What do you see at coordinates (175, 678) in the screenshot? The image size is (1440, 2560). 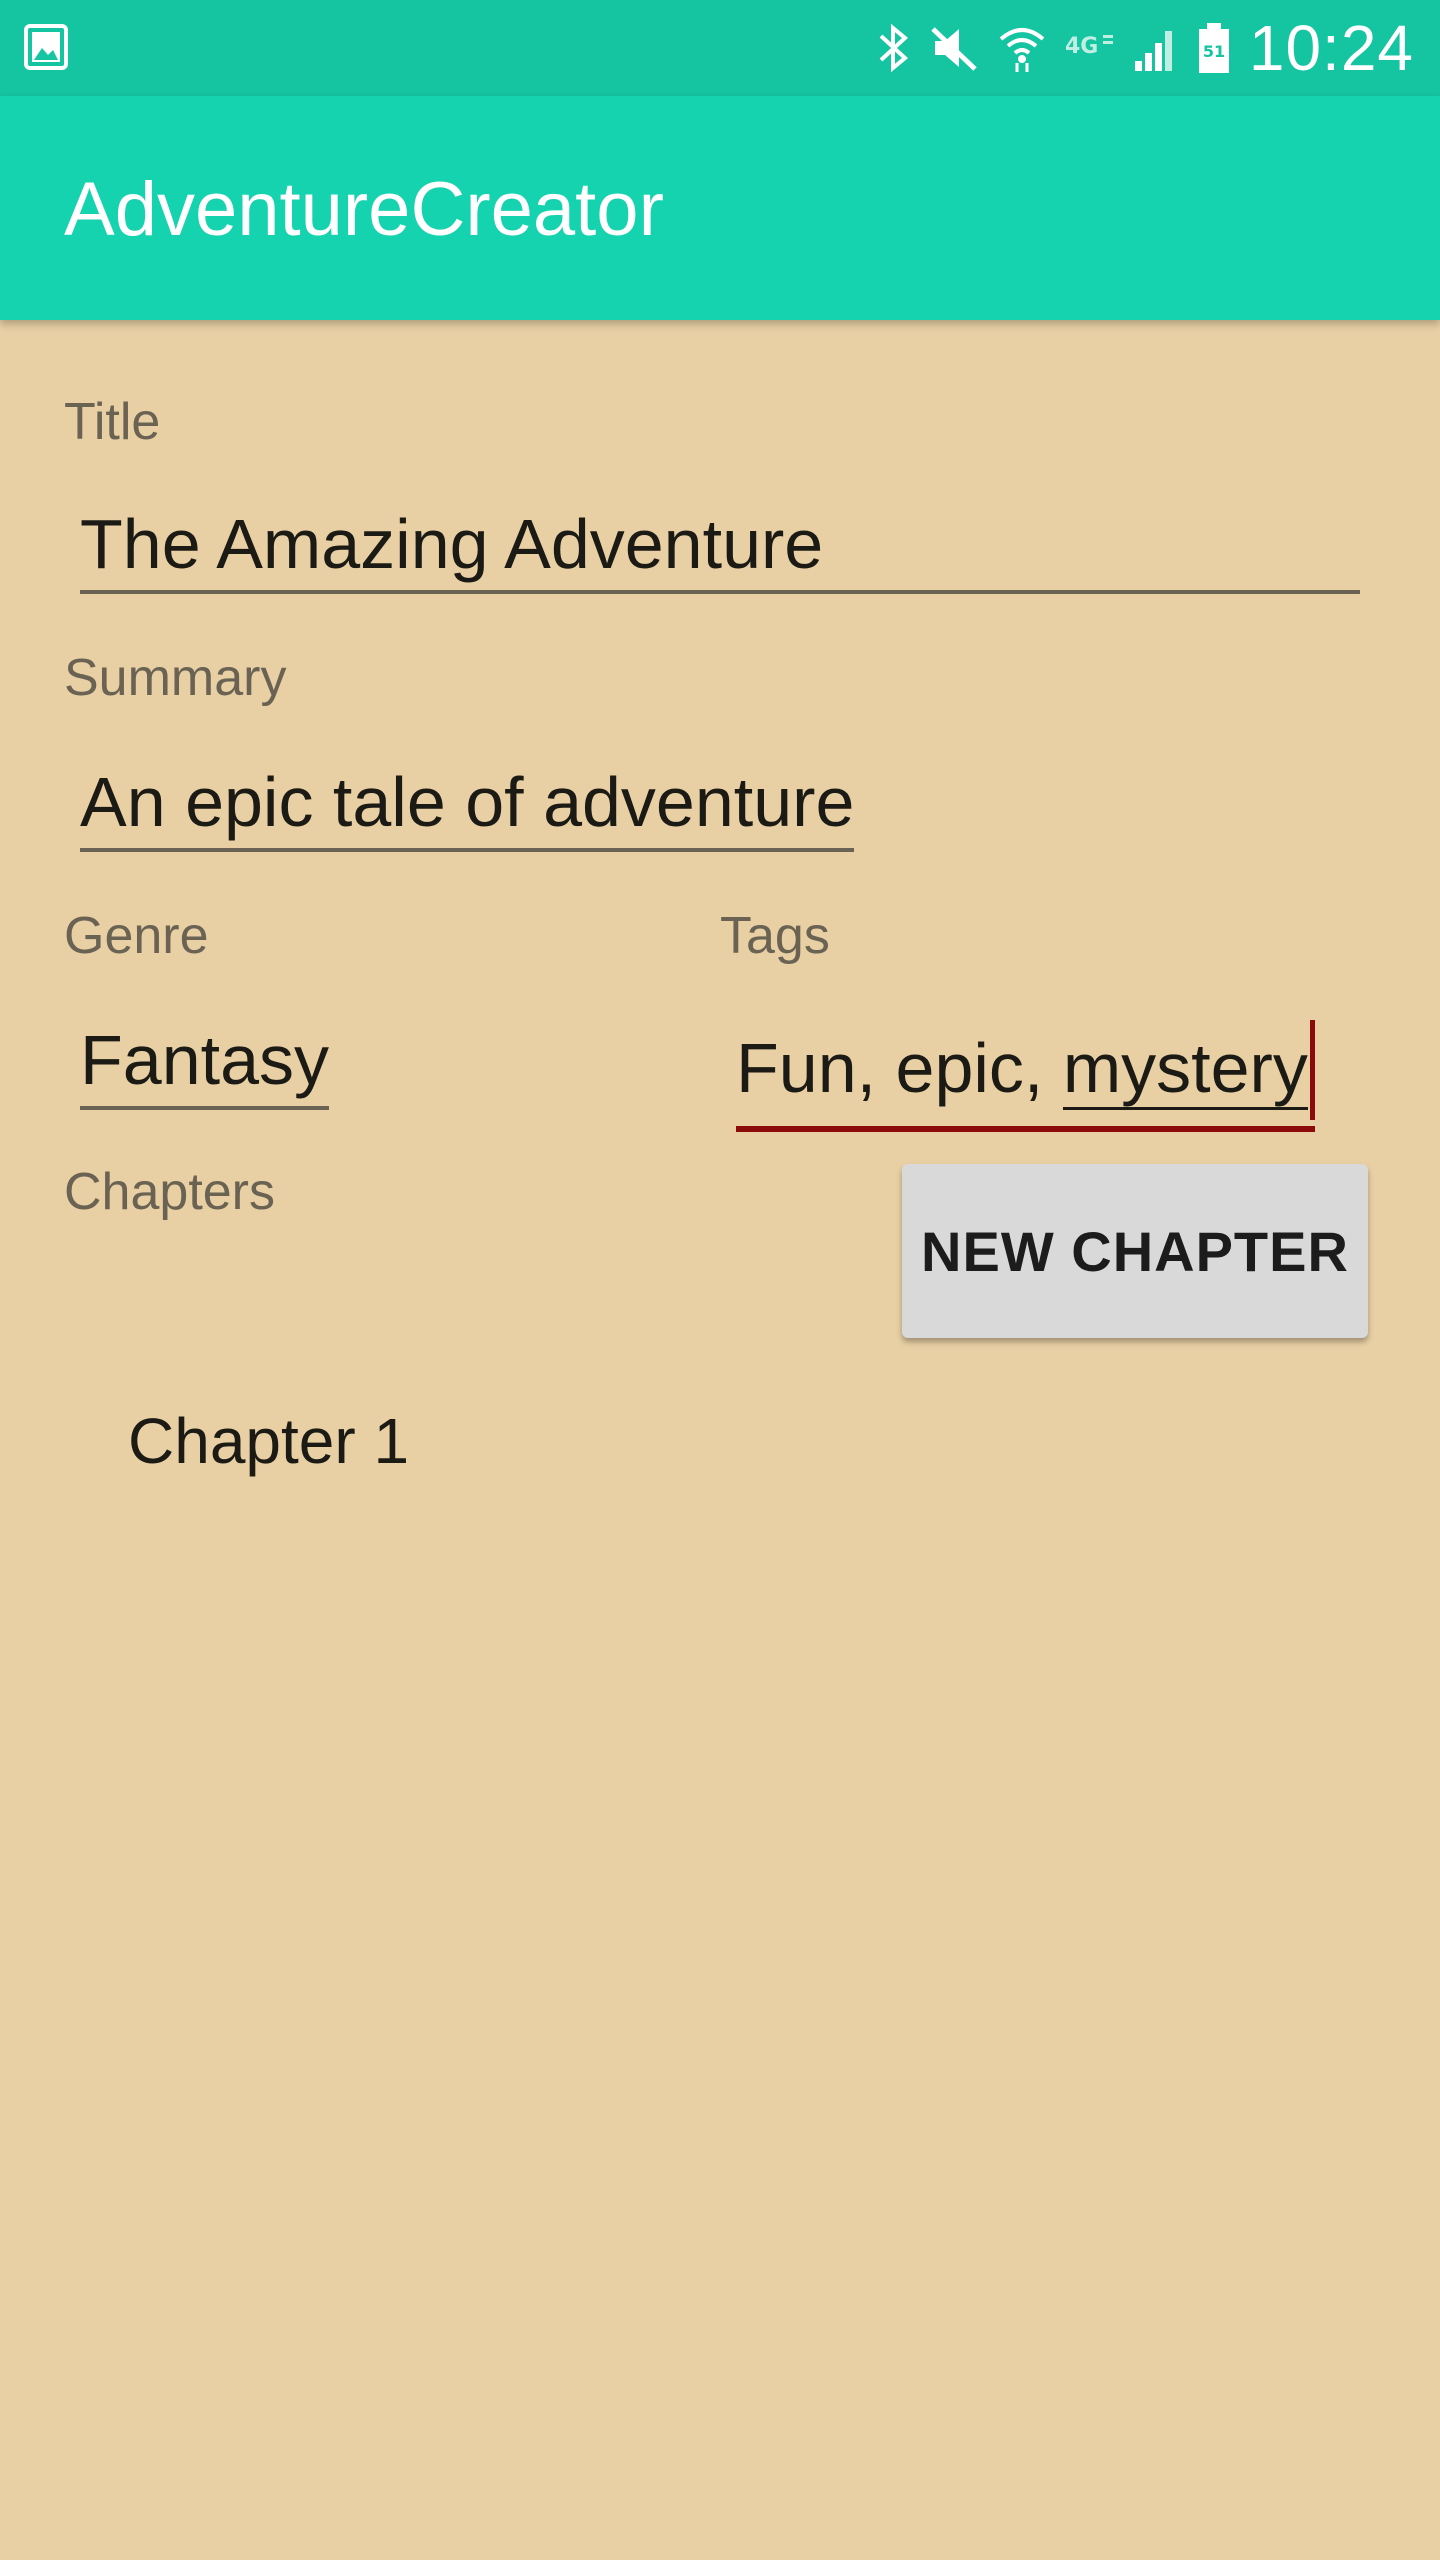 I see `summary-label: Summary` at bounding box center [175, 678].